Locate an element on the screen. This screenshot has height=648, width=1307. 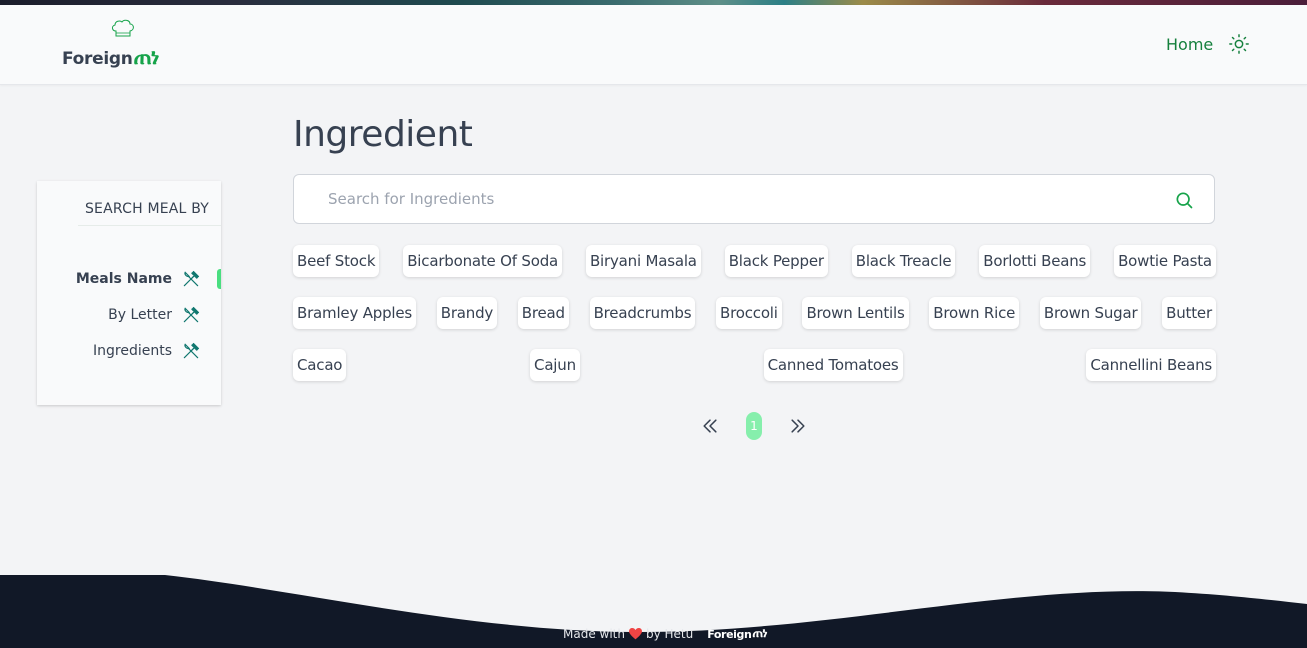
brand-logo: Foreign ጠነ is located at coordinates (122, 45).